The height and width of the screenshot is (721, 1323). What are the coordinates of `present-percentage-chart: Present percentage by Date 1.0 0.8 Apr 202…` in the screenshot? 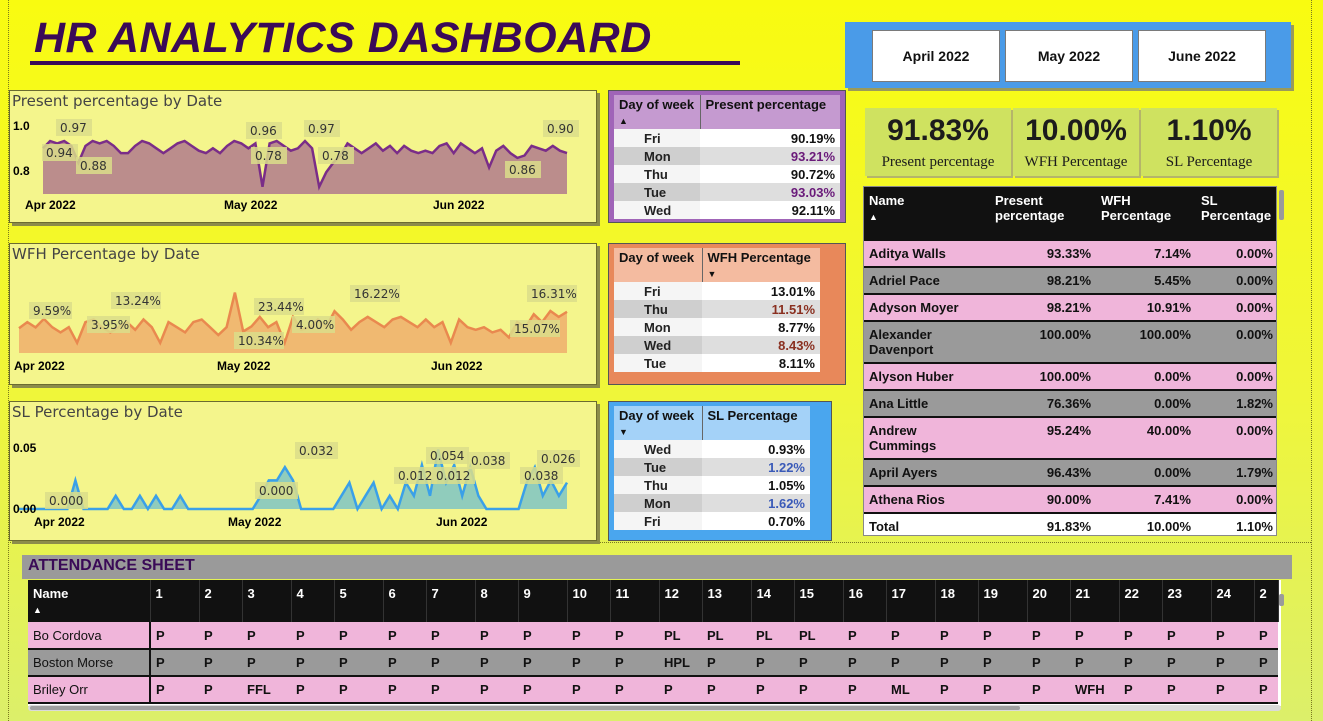 It's located at (303, 156).